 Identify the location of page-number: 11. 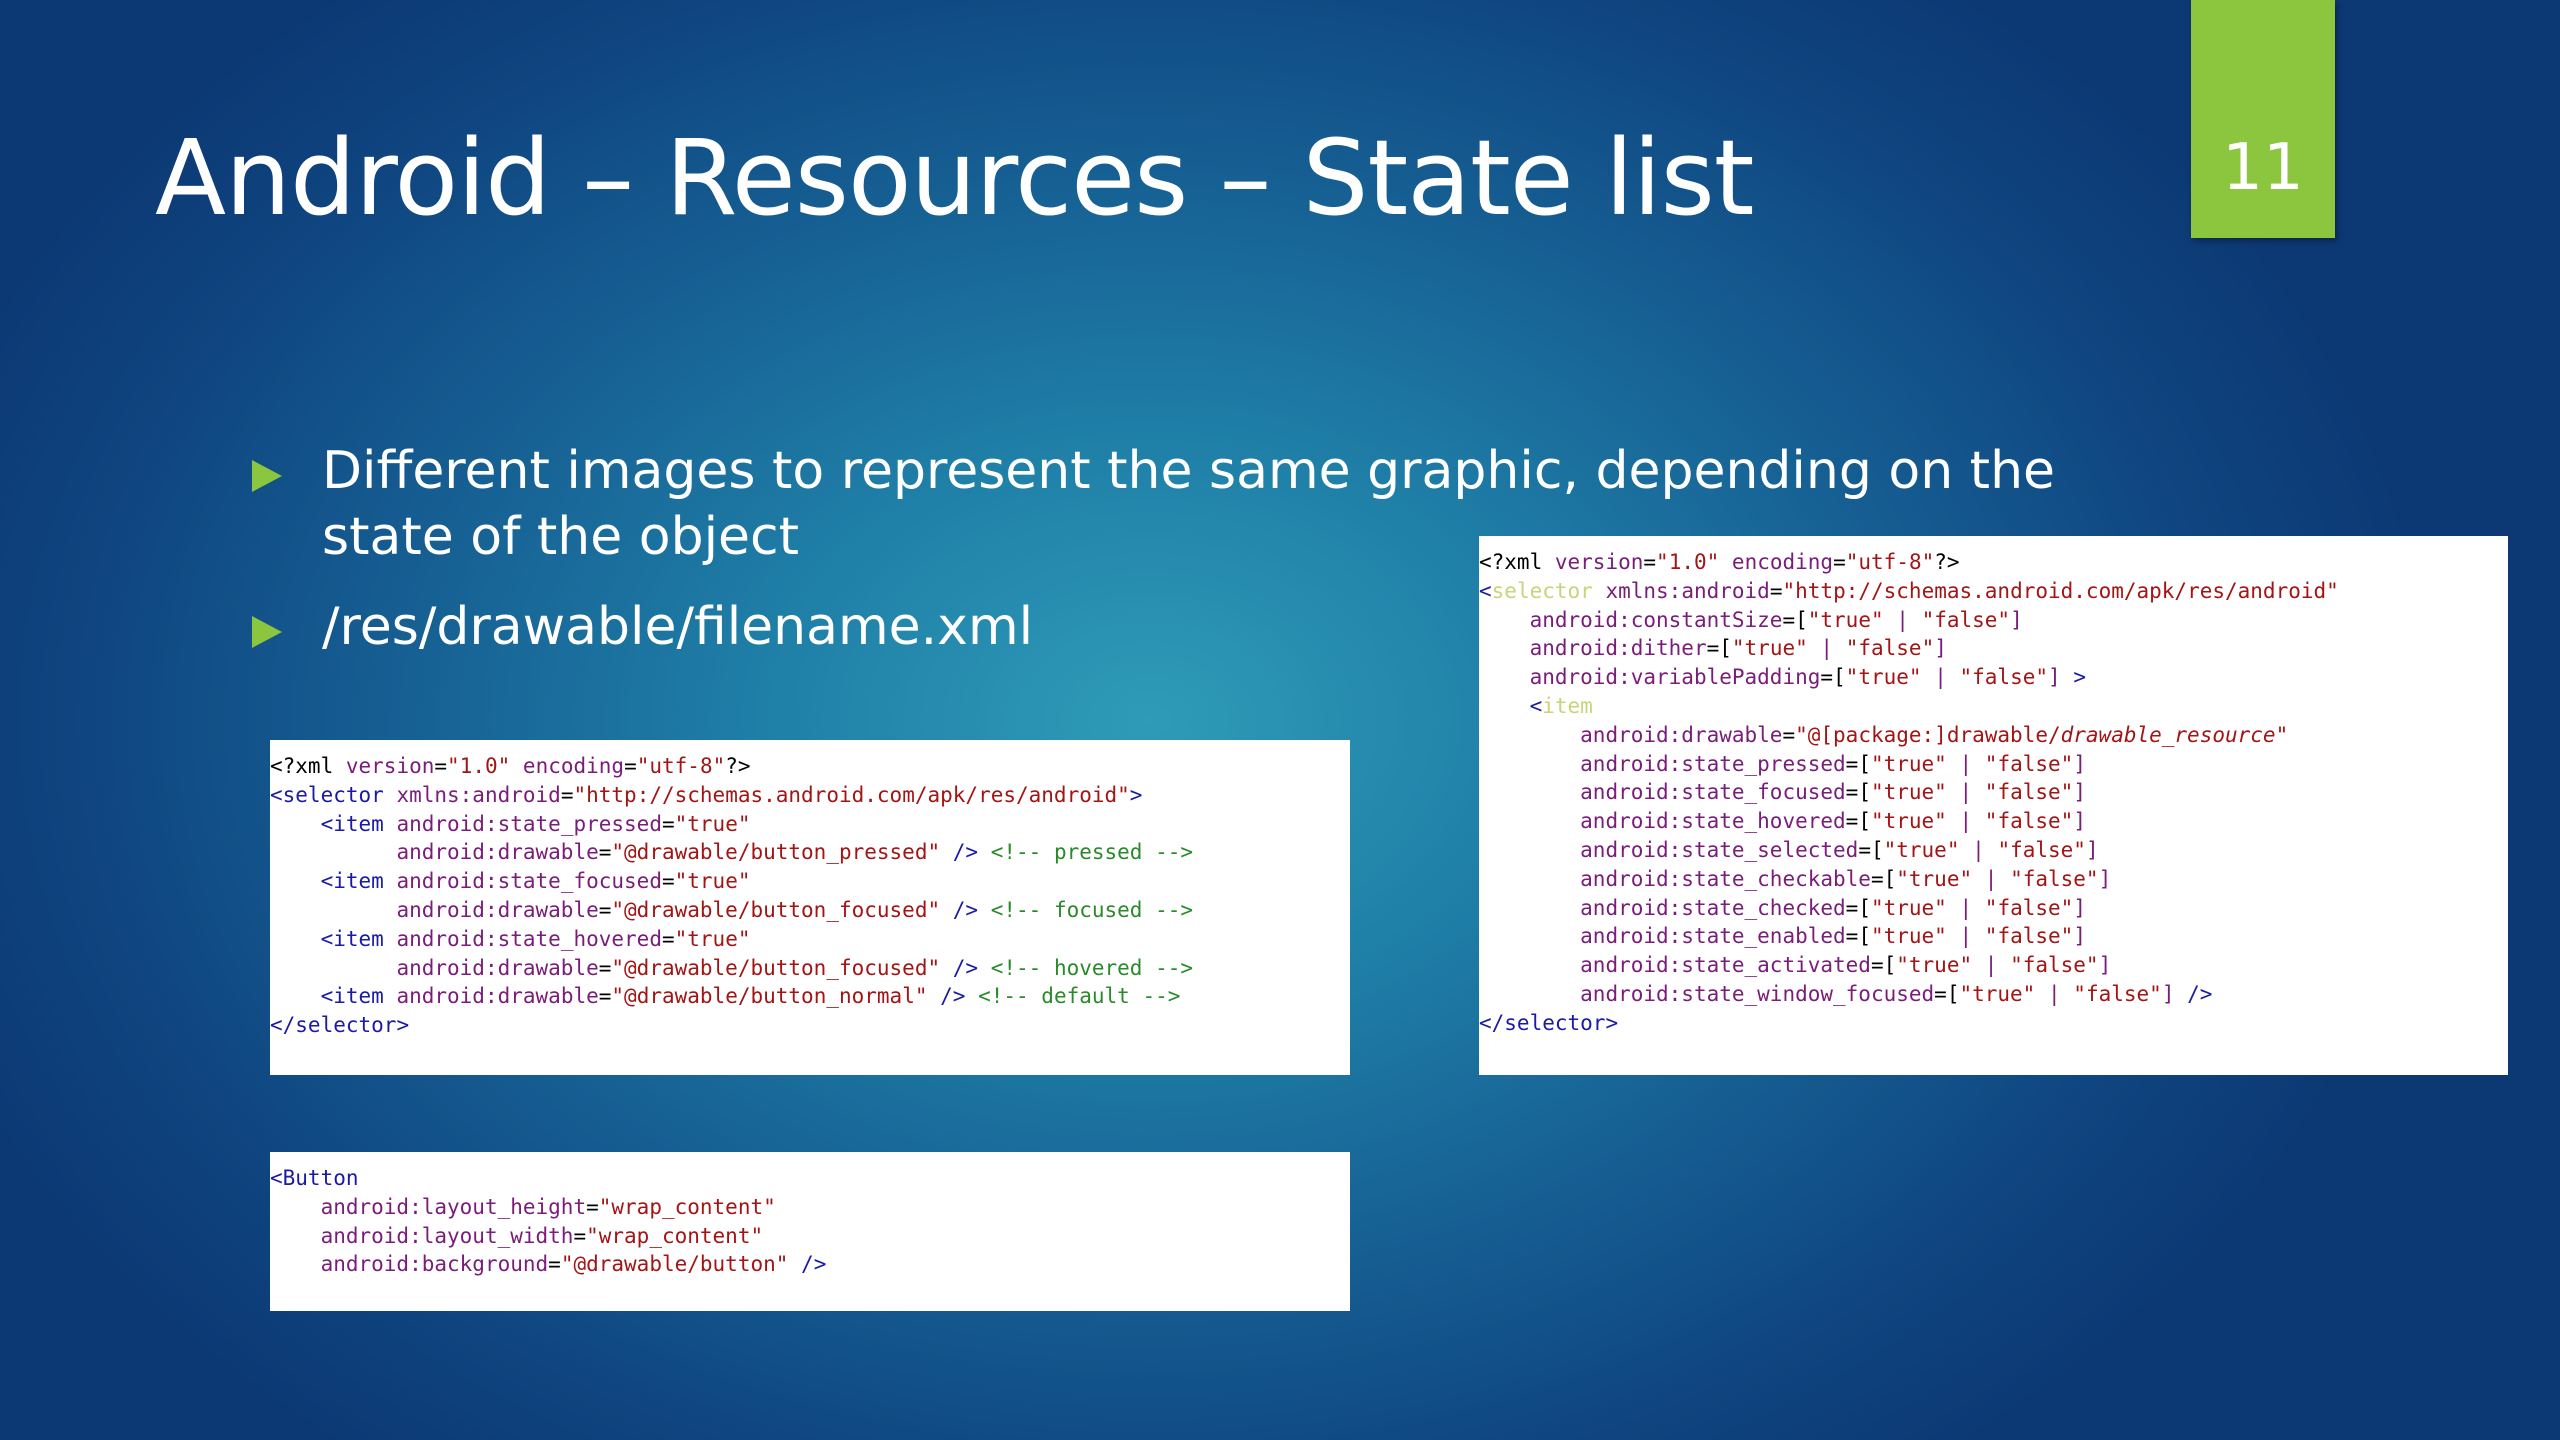
(2263, 168).